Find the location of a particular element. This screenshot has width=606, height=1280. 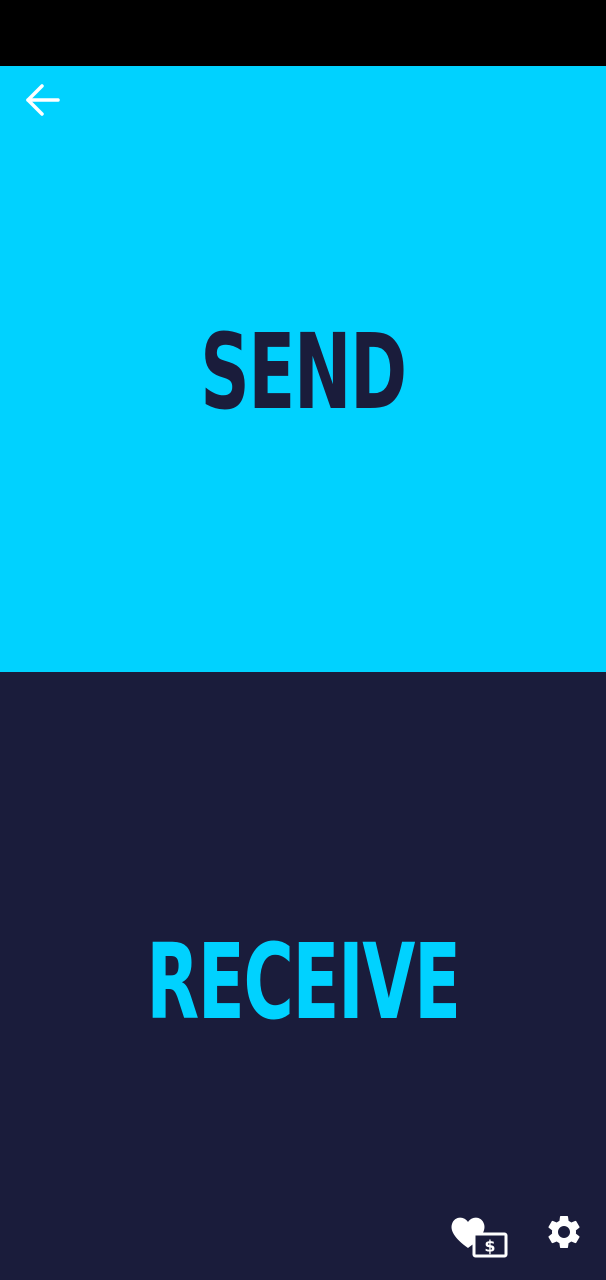

heart-dollar-icon: $ is located at coordinates (479, 1237).